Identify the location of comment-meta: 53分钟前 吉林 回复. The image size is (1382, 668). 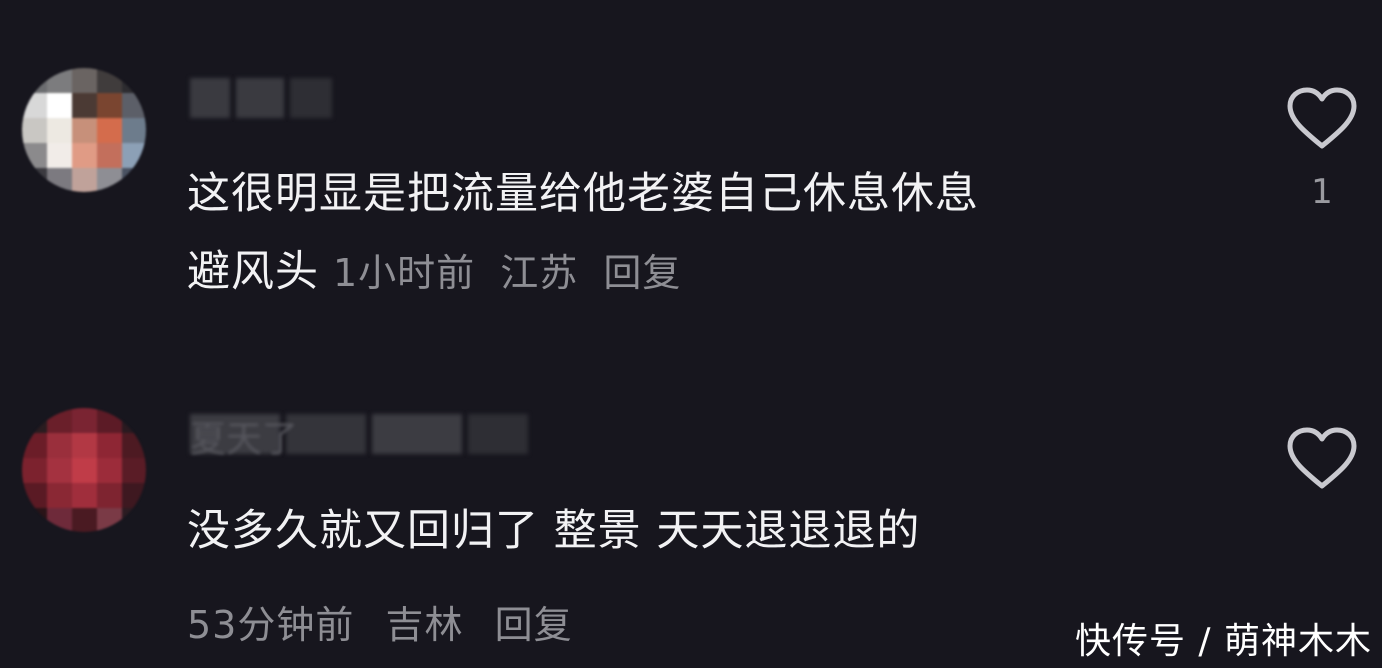
(389, 621).